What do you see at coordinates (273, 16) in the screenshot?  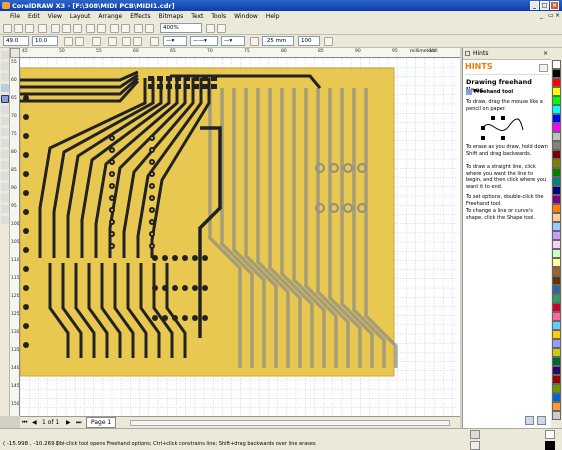 I see `menu-help: Help` at bounding box center [273, 16].